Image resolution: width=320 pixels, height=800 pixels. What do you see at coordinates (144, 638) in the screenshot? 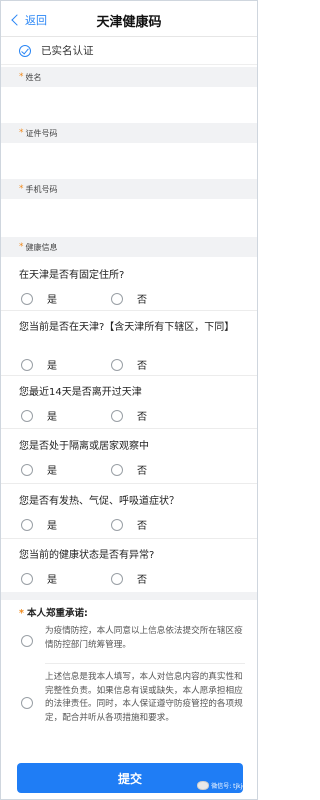
I see `commitment-text: 为疫情防控，本人同意以上信息依法提交所在辖区疫情防控部门统筹管理。` at bounding box center [144, 638].